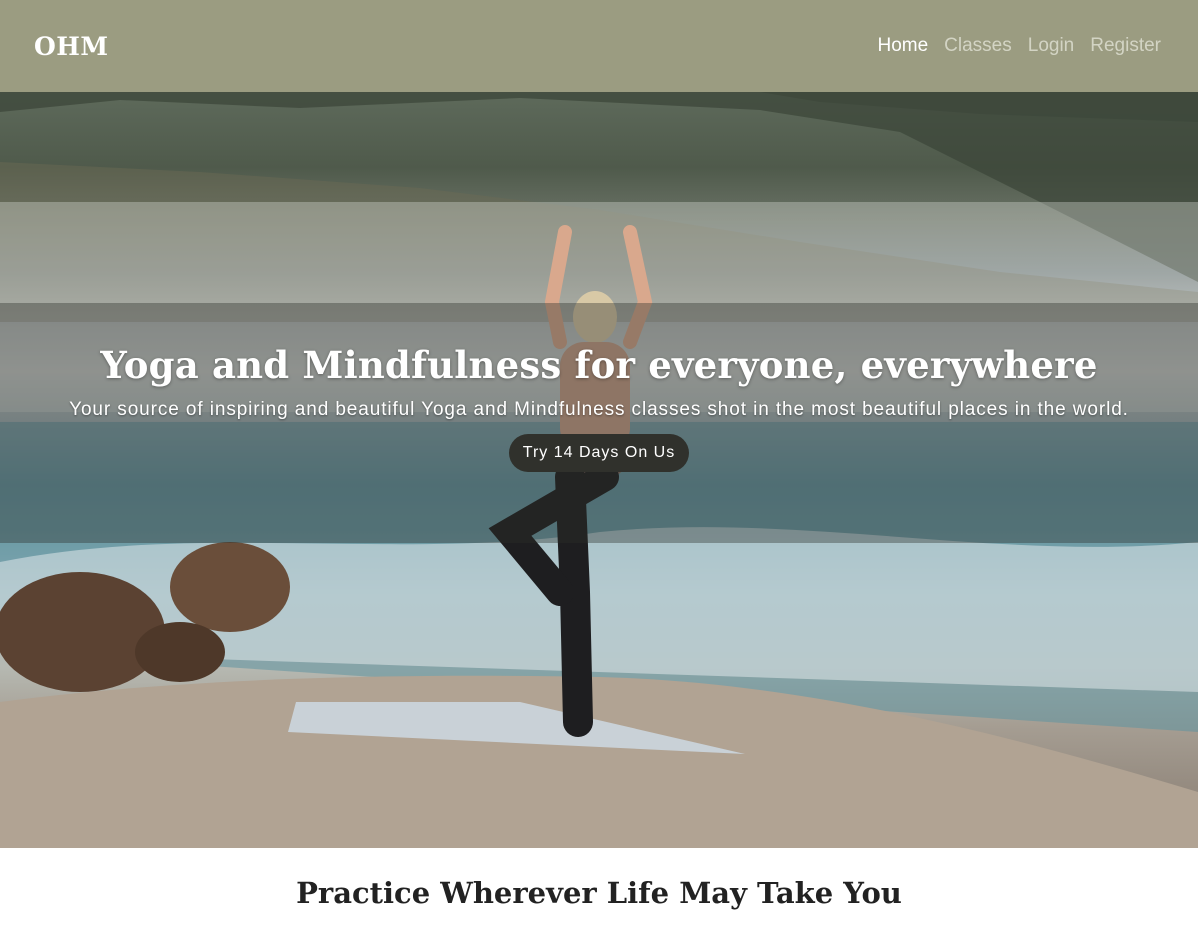 The image size is (1198, 928). Describe the element at coordinates (599, 46) in the screenshot. I see `navbar: OHM Home Classes Login Register` at that location.